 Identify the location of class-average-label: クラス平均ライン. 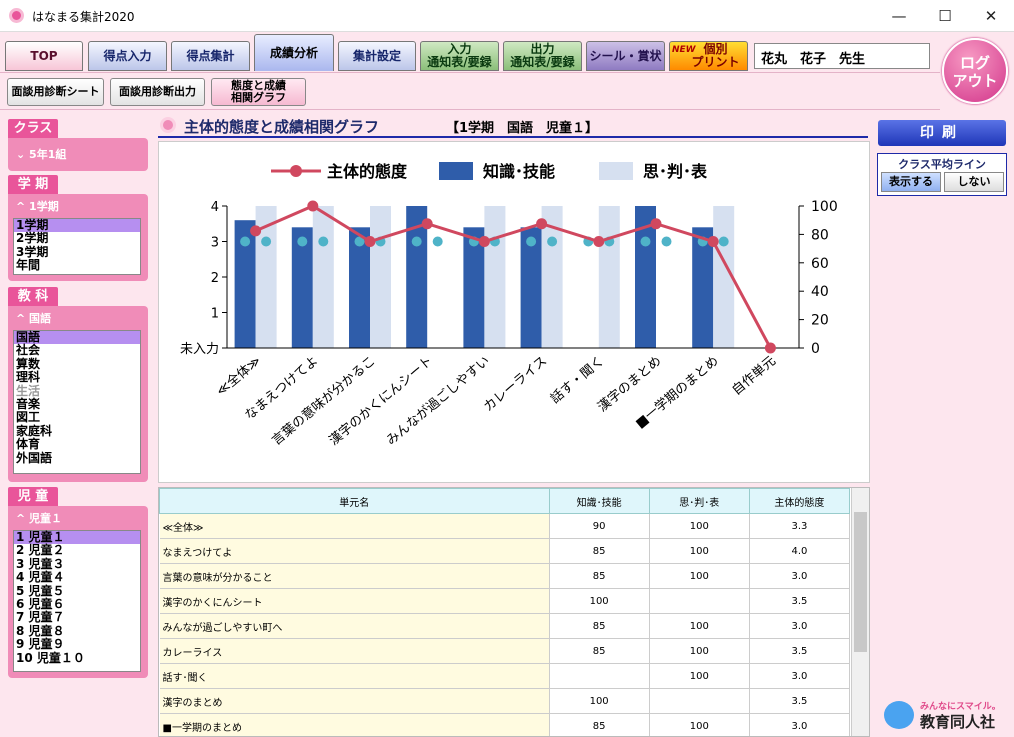
(942, 164).